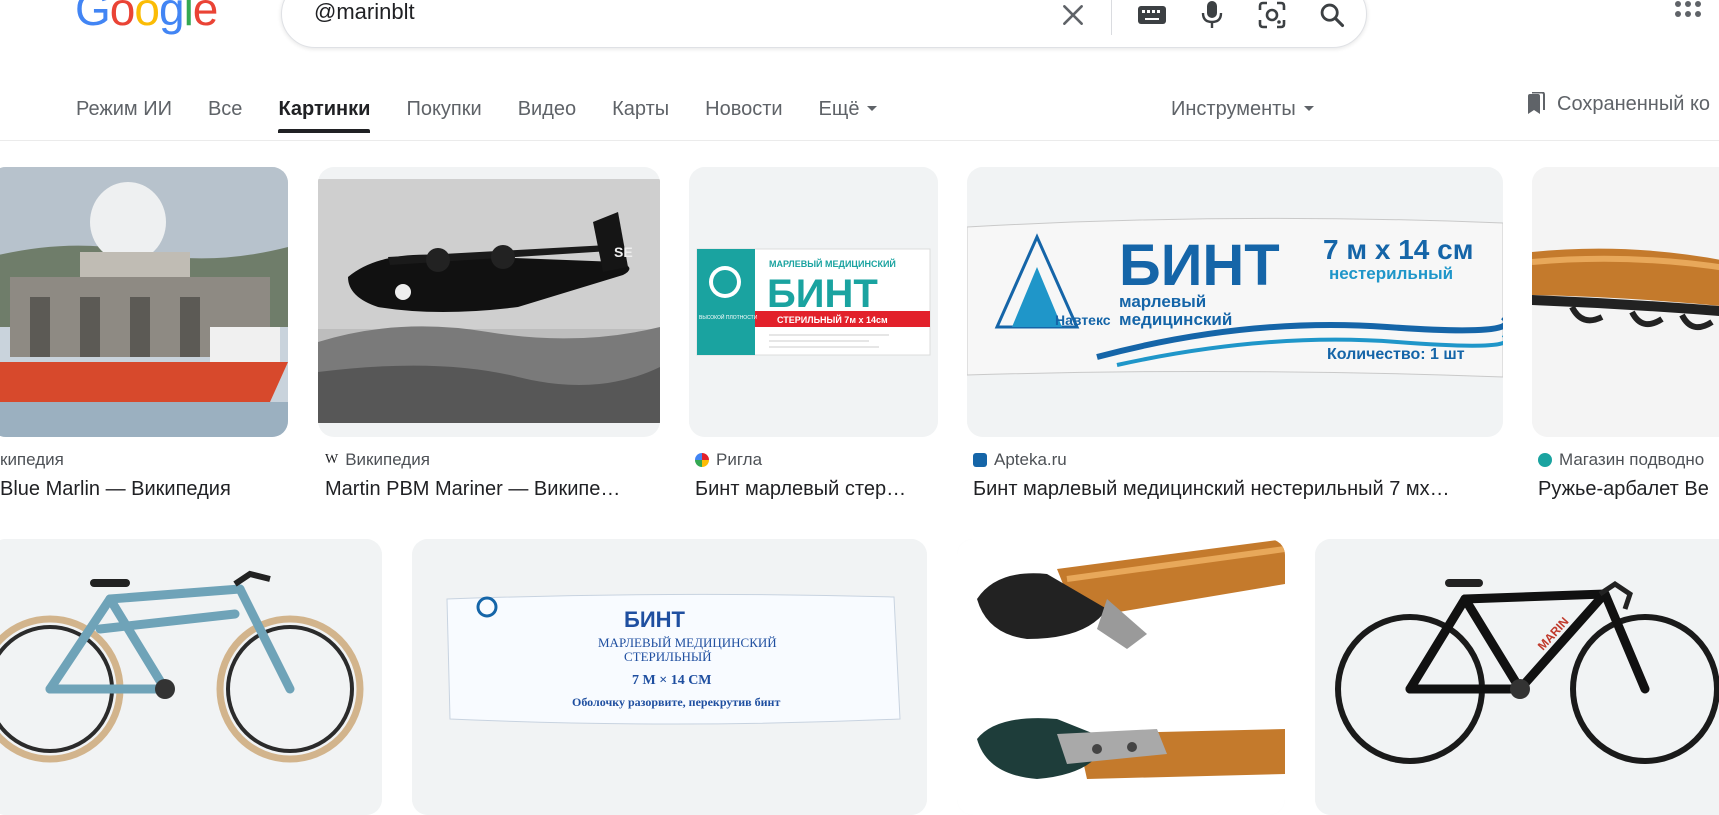  What do you see at coordinates (332, 459) in the screenshot?
I see `wikipedia-icon: W` at bounding box center [332, 459].